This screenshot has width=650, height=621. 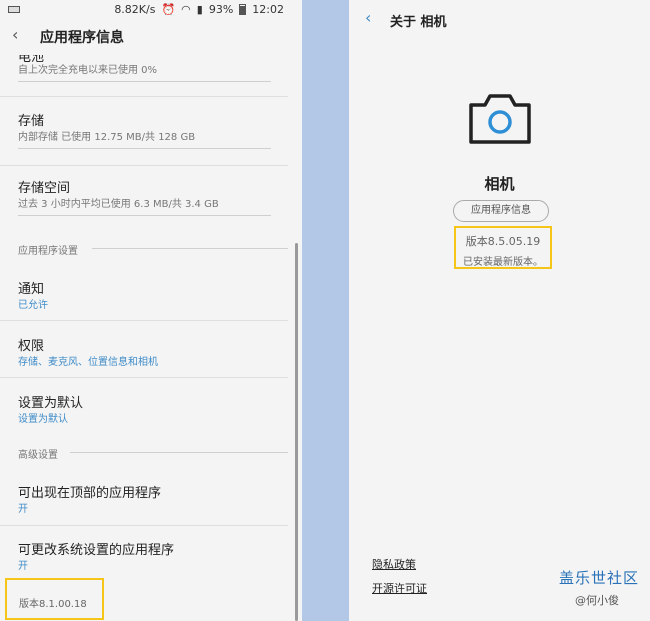 I want to click on privacy-policy-link: 隐私政策, so click(x=394, y=564).